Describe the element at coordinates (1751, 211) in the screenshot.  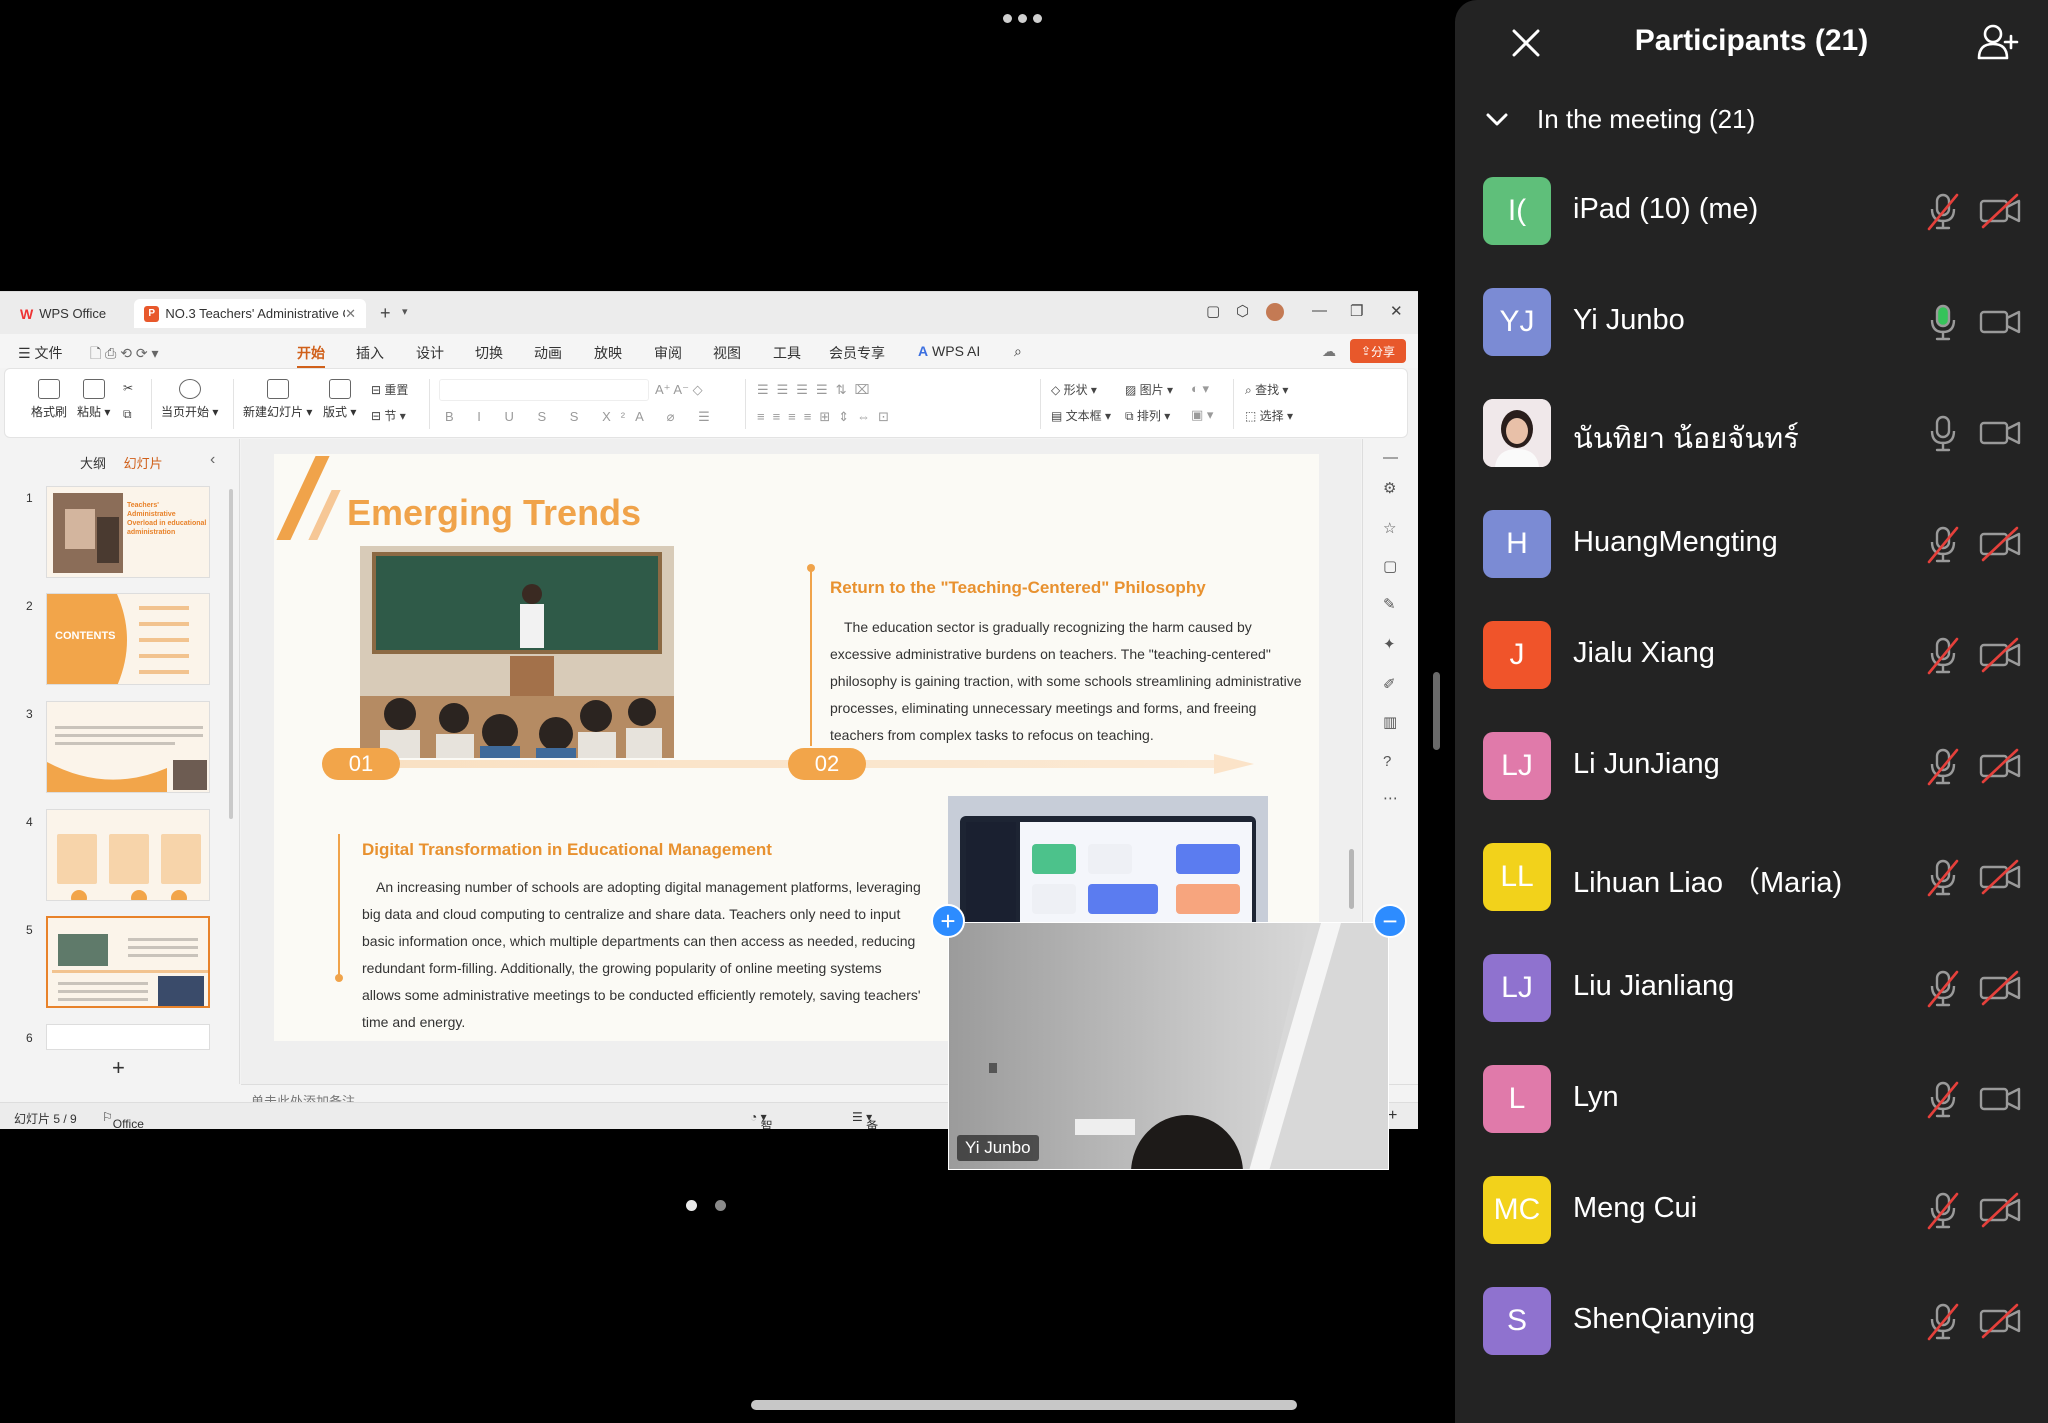
I see `participant-row: I(iPad (10) (me)` at that location.